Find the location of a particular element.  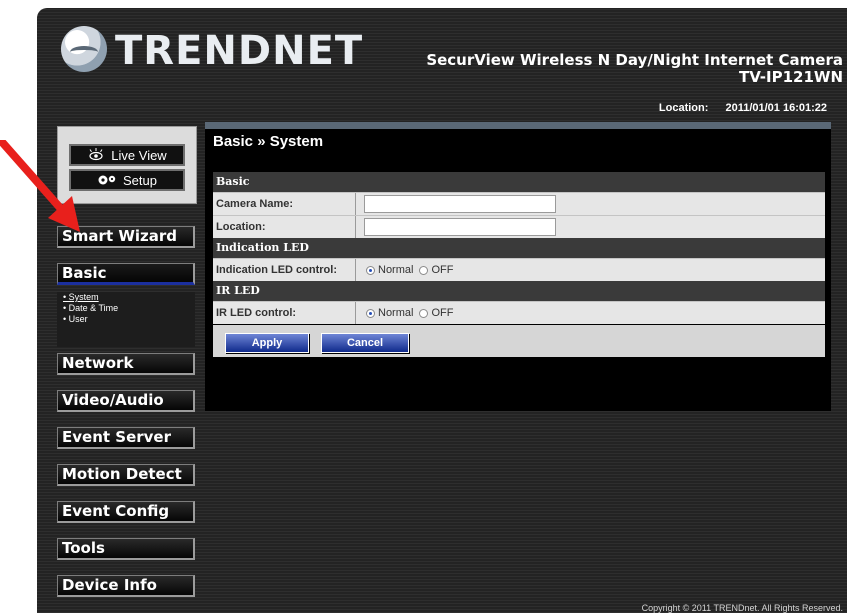

setup-label: Setup is located at coordinates (140, 180).